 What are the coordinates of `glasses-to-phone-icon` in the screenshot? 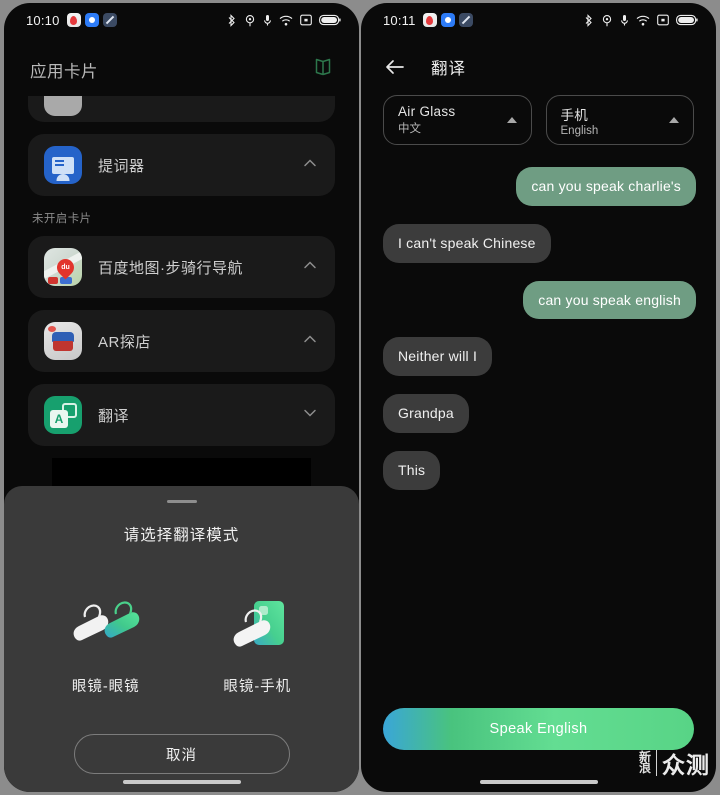 It's located at (257, 624).